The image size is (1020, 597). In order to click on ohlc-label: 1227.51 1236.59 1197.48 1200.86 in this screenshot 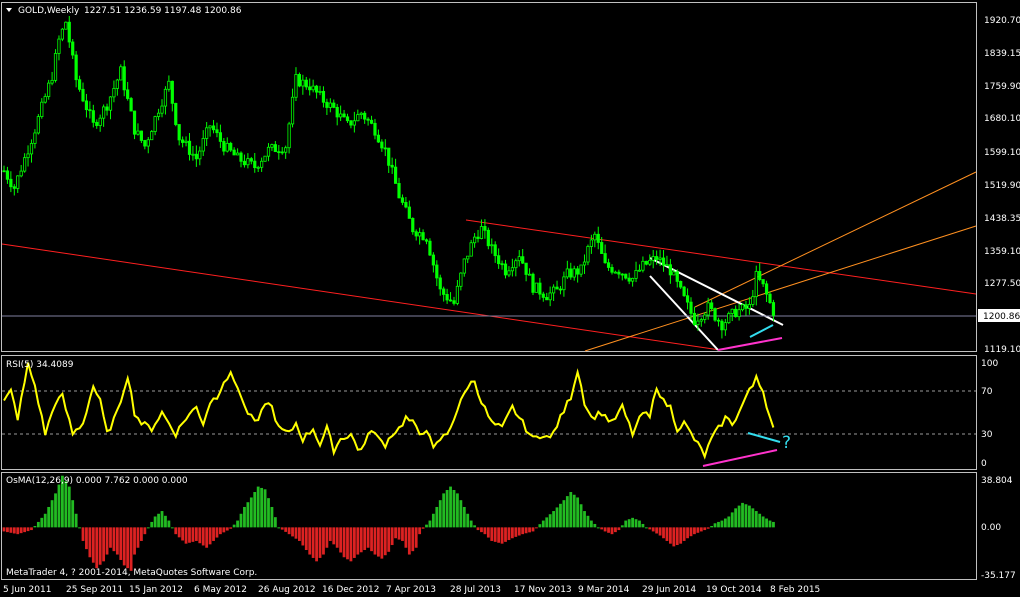, I will do `click(163, 11)`.